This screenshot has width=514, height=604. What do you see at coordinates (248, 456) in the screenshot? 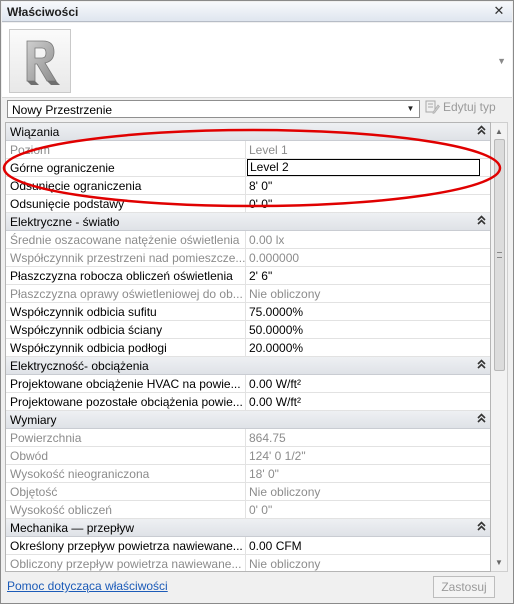
I see `property-row: Obwód 124' 0 1/2"` at bounding box center [248, 456].